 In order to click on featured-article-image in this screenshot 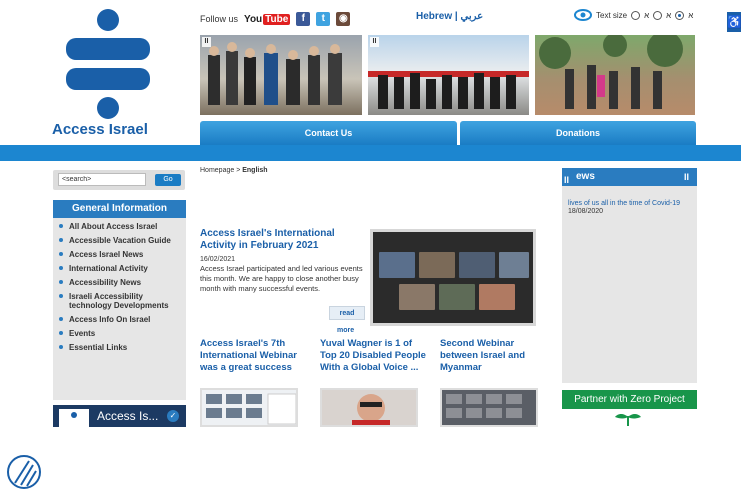, I will do `click(453, 277)`.